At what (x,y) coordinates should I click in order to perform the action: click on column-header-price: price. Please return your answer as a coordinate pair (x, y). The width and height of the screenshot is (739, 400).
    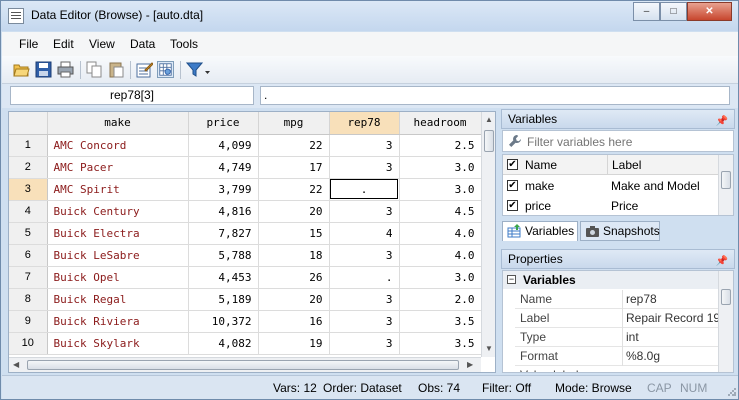
    Looking at the image, I should click on (223, 123).